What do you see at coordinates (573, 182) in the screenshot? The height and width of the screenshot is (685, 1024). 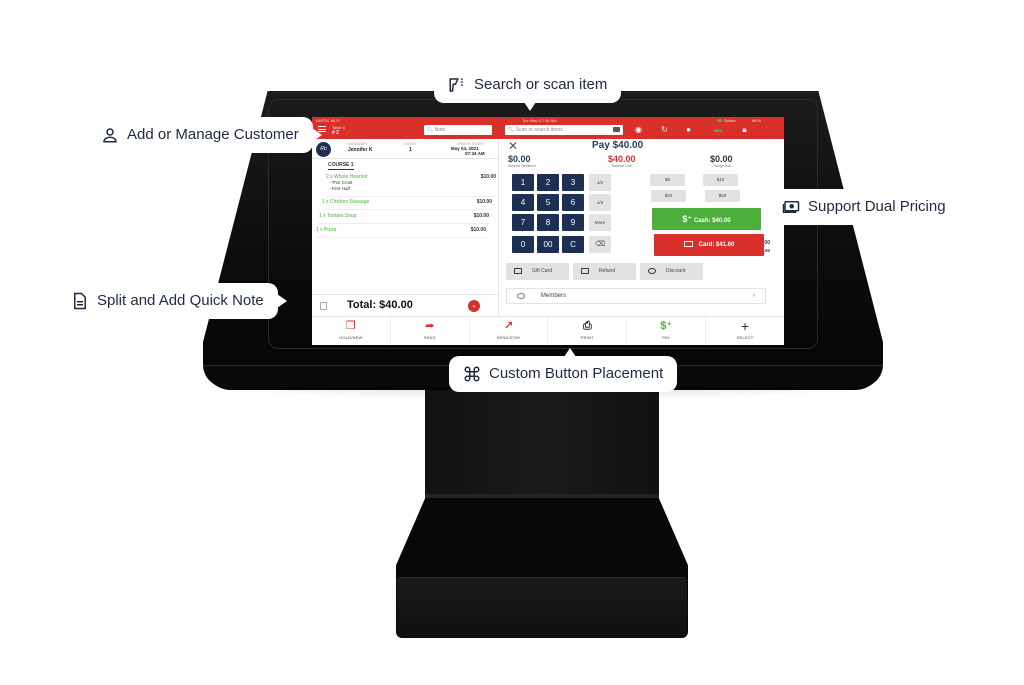 I see `keypad-key: 3` at bounding box center [573, 182].